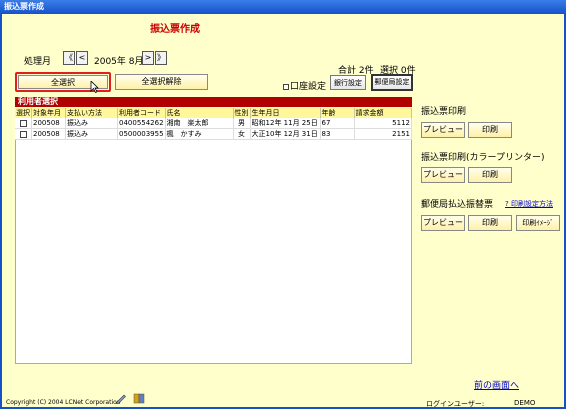 The height and width of the screenshot is (409, 566). I want to click on book-icon, so click(139, 398).